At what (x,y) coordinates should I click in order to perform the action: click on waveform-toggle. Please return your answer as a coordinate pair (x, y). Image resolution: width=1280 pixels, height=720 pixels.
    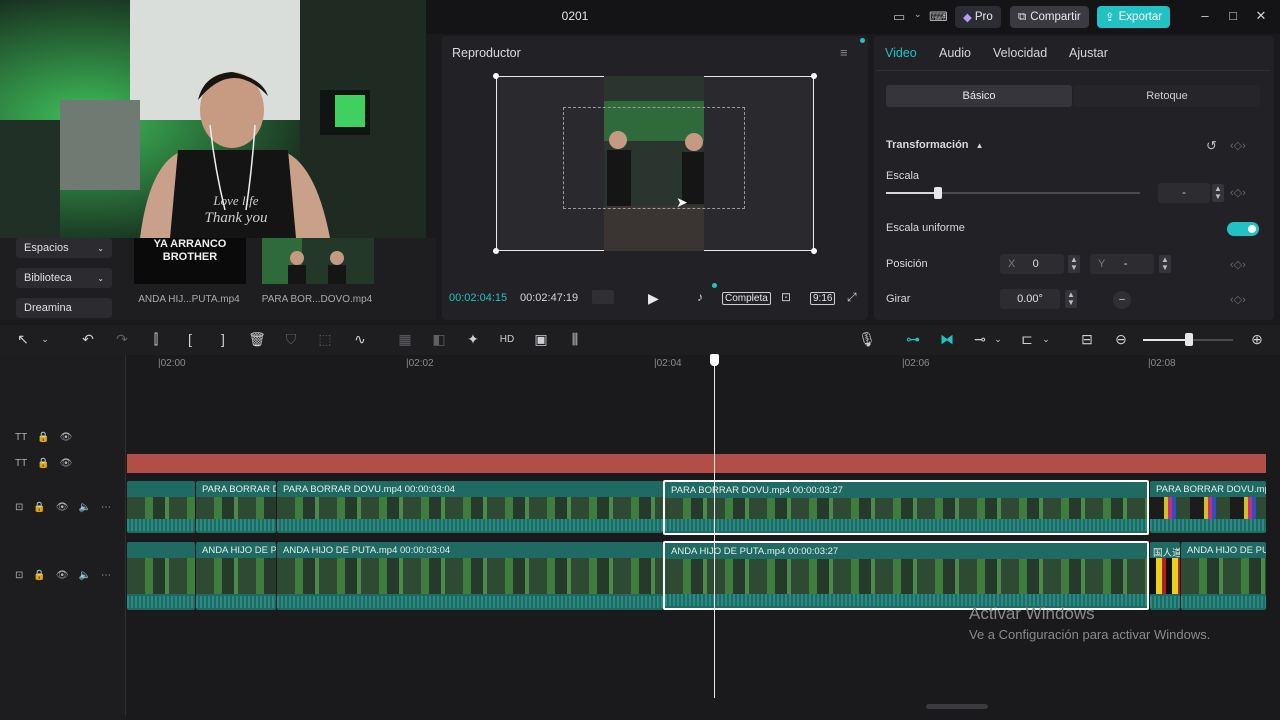
    Looking at the image, I should click on (603, 297).